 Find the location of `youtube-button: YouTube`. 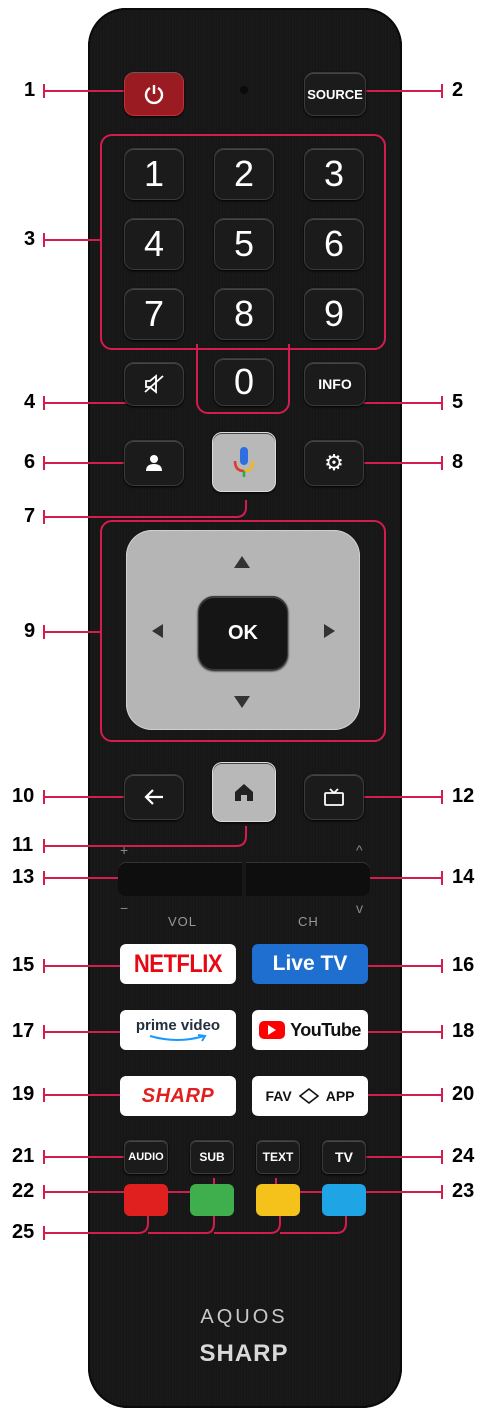

youtube-button: YouTube is located at coordinates (310, 1030).